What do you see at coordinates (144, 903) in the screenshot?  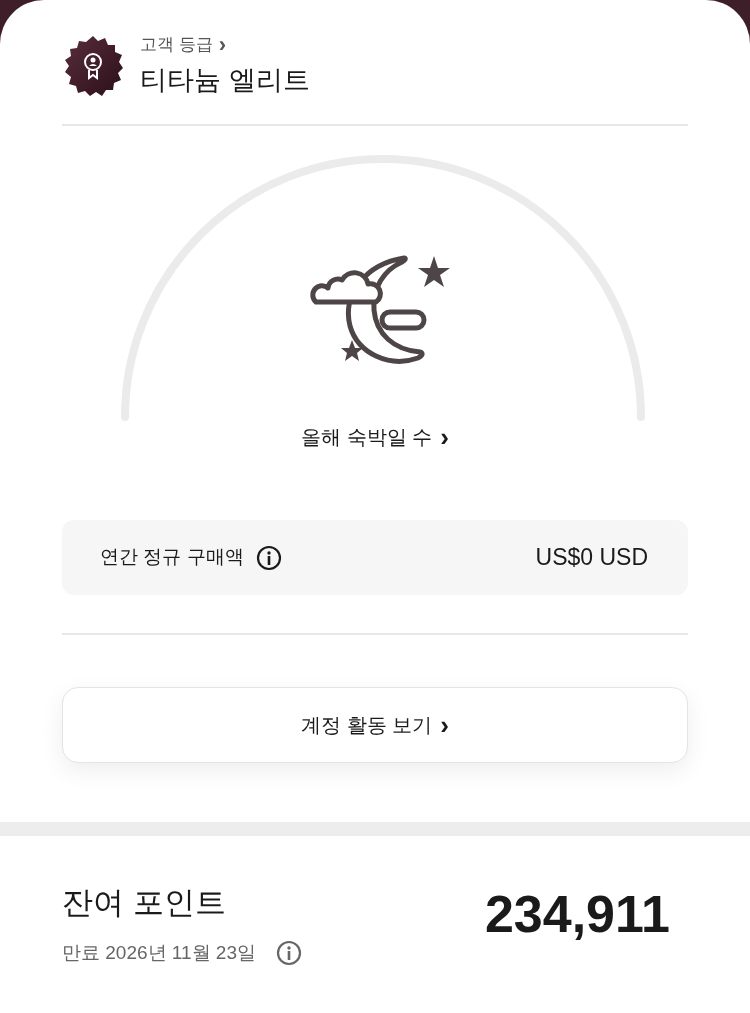 I see `points-label: 잔여 포인트` at bounding box center [144, 903].